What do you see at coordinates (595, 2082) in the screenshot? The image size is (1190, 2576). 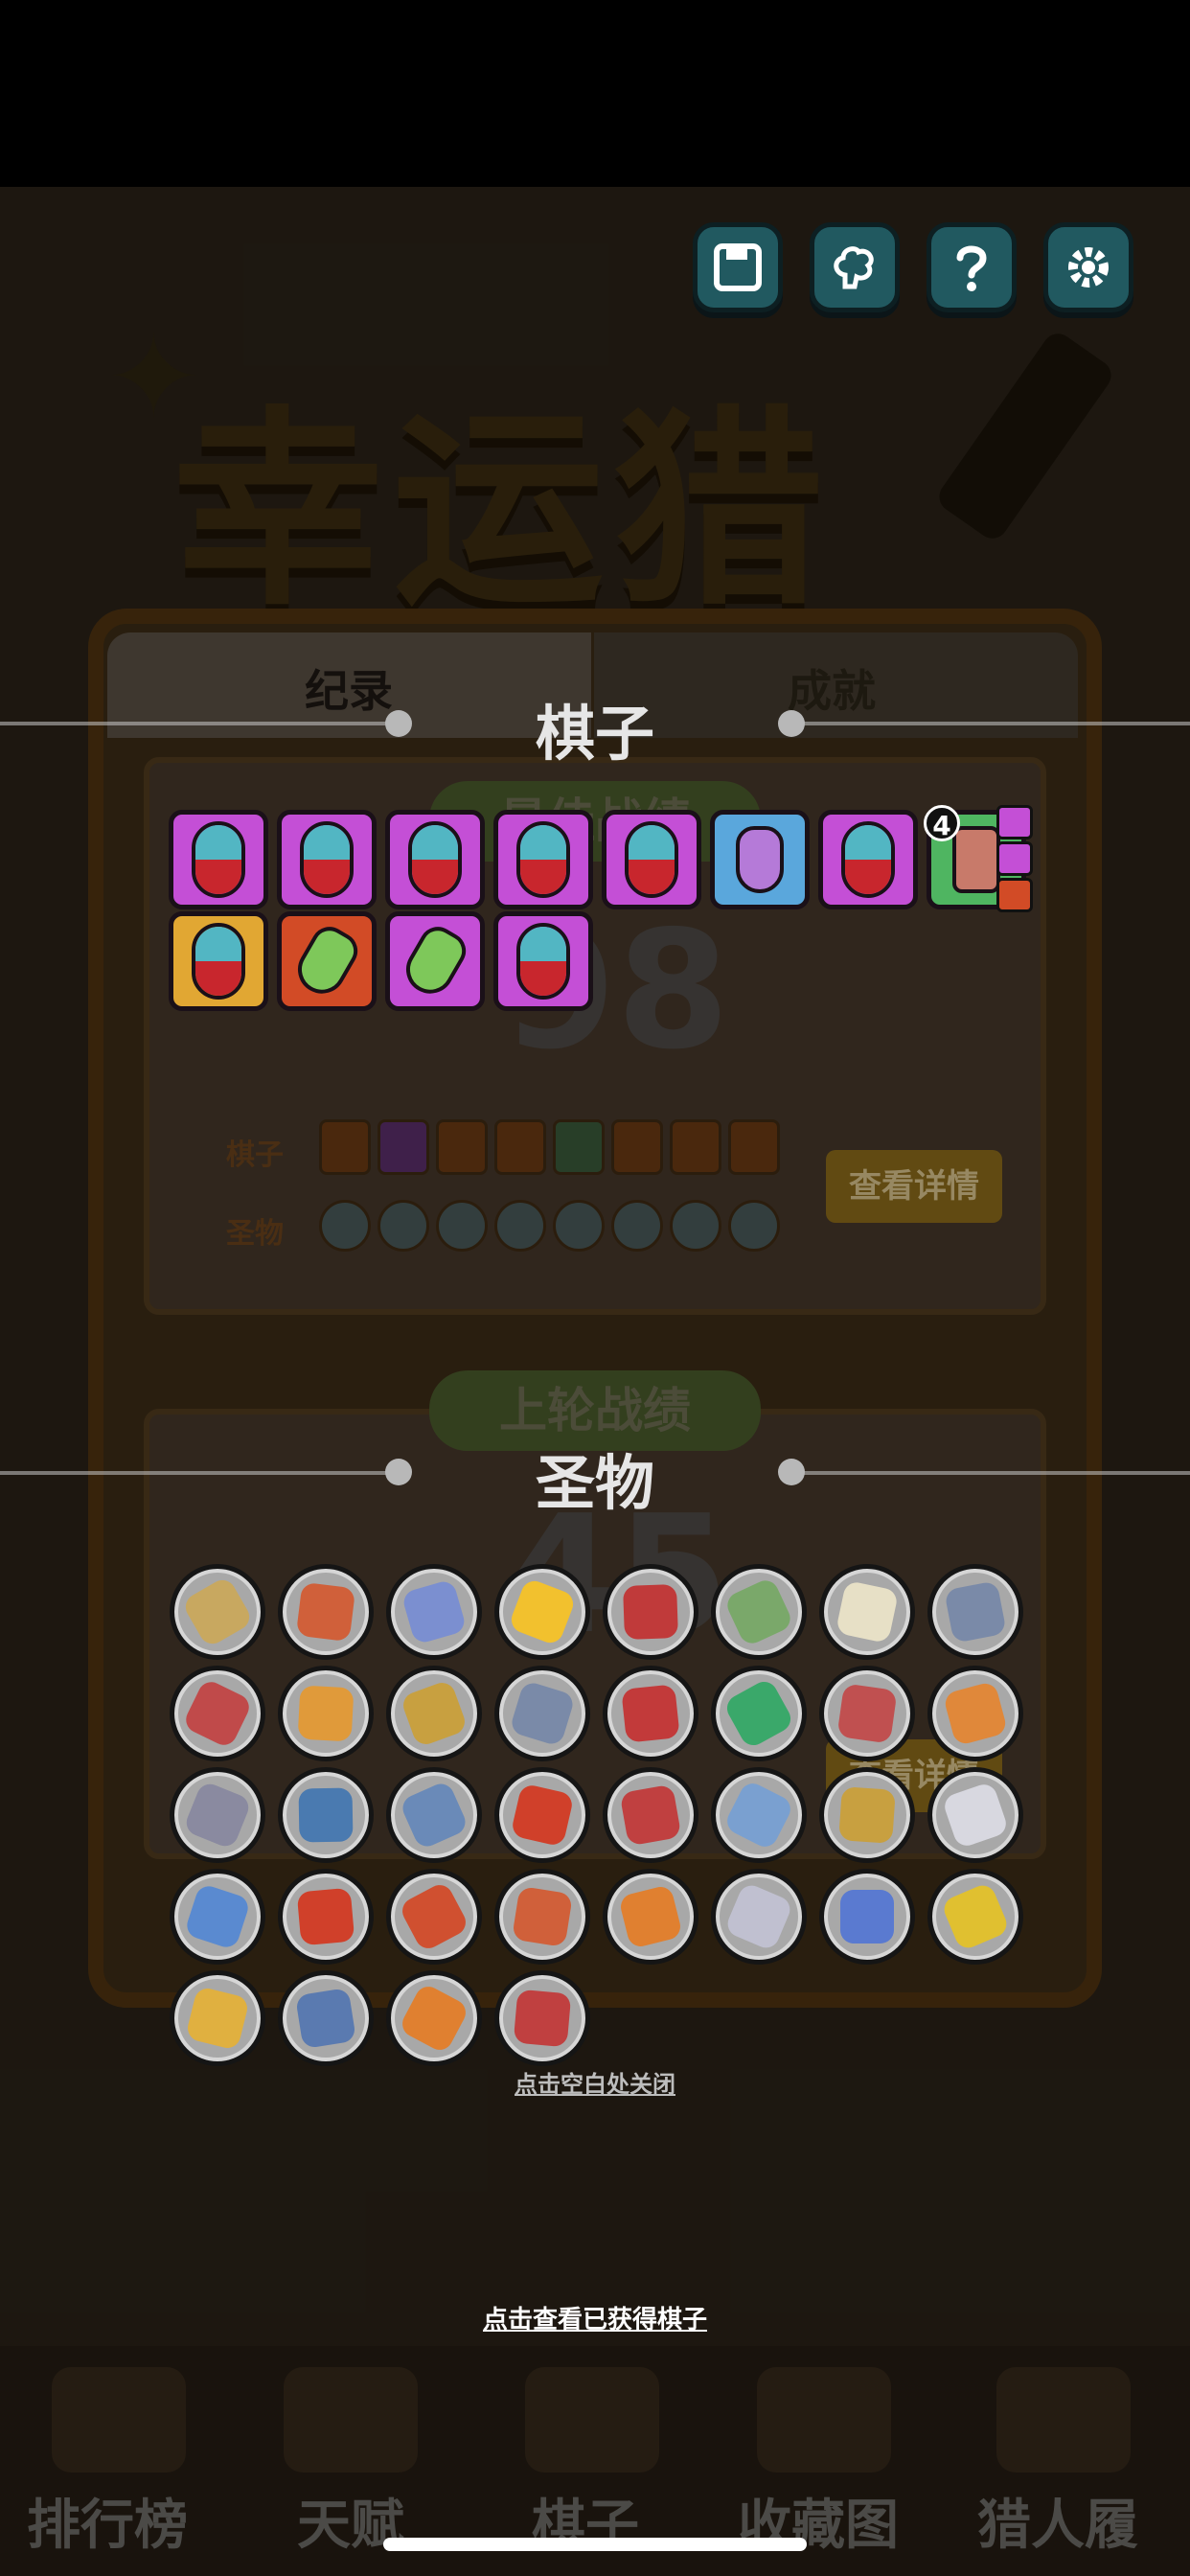 I see `close-hint: 点击空白处关闭` at bounding box center [595, 2082].